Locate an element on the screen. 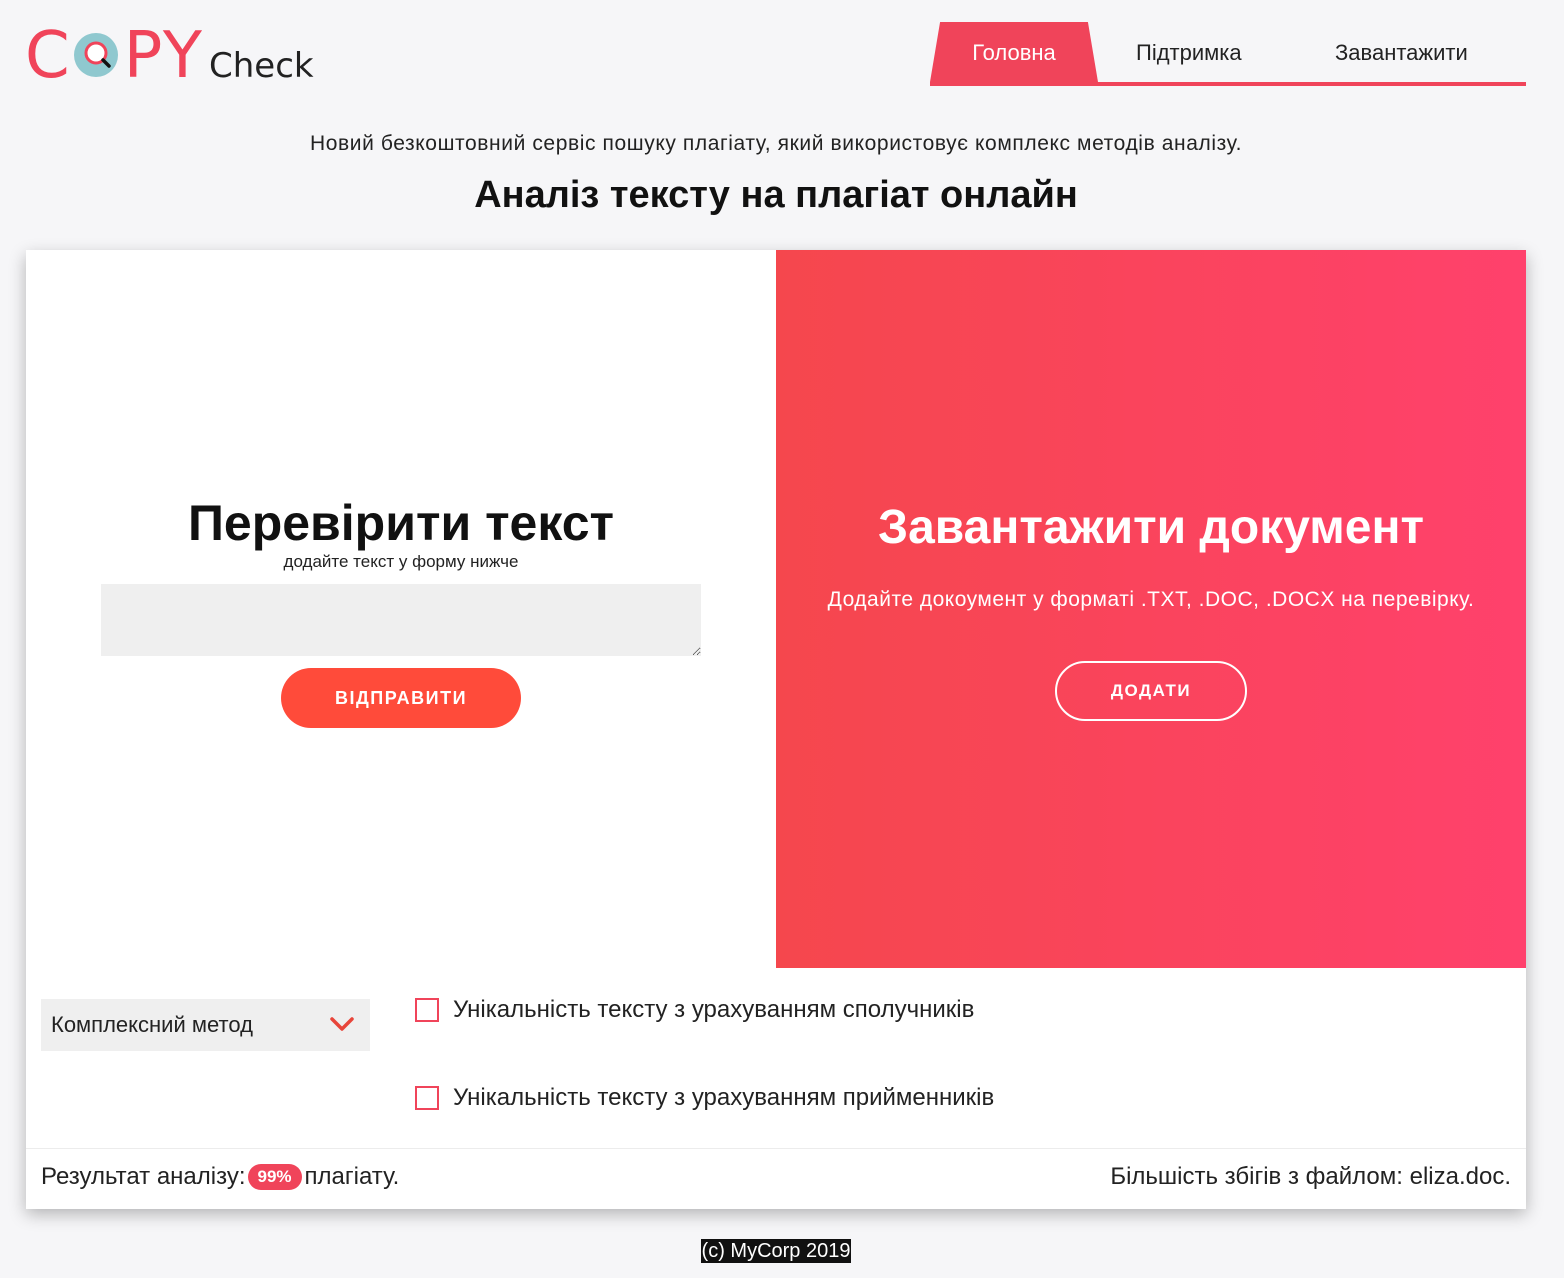 The height and width of the screenshot is (1278, 1564). result-summary: Результат аналізу: 99% плагіату. is located at coordinates (220, 1177).